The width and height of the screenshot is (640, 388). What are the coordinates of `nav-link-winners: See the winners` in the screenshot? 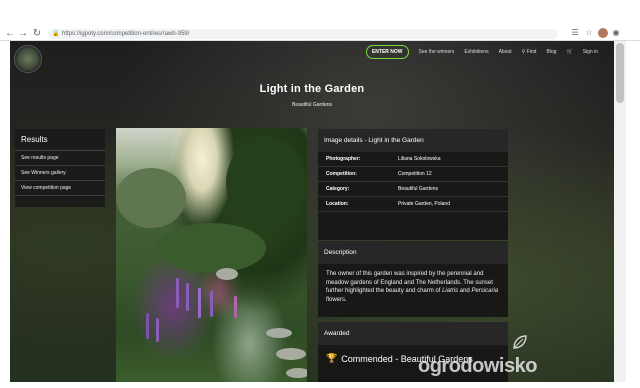 It's located at (437, 52).